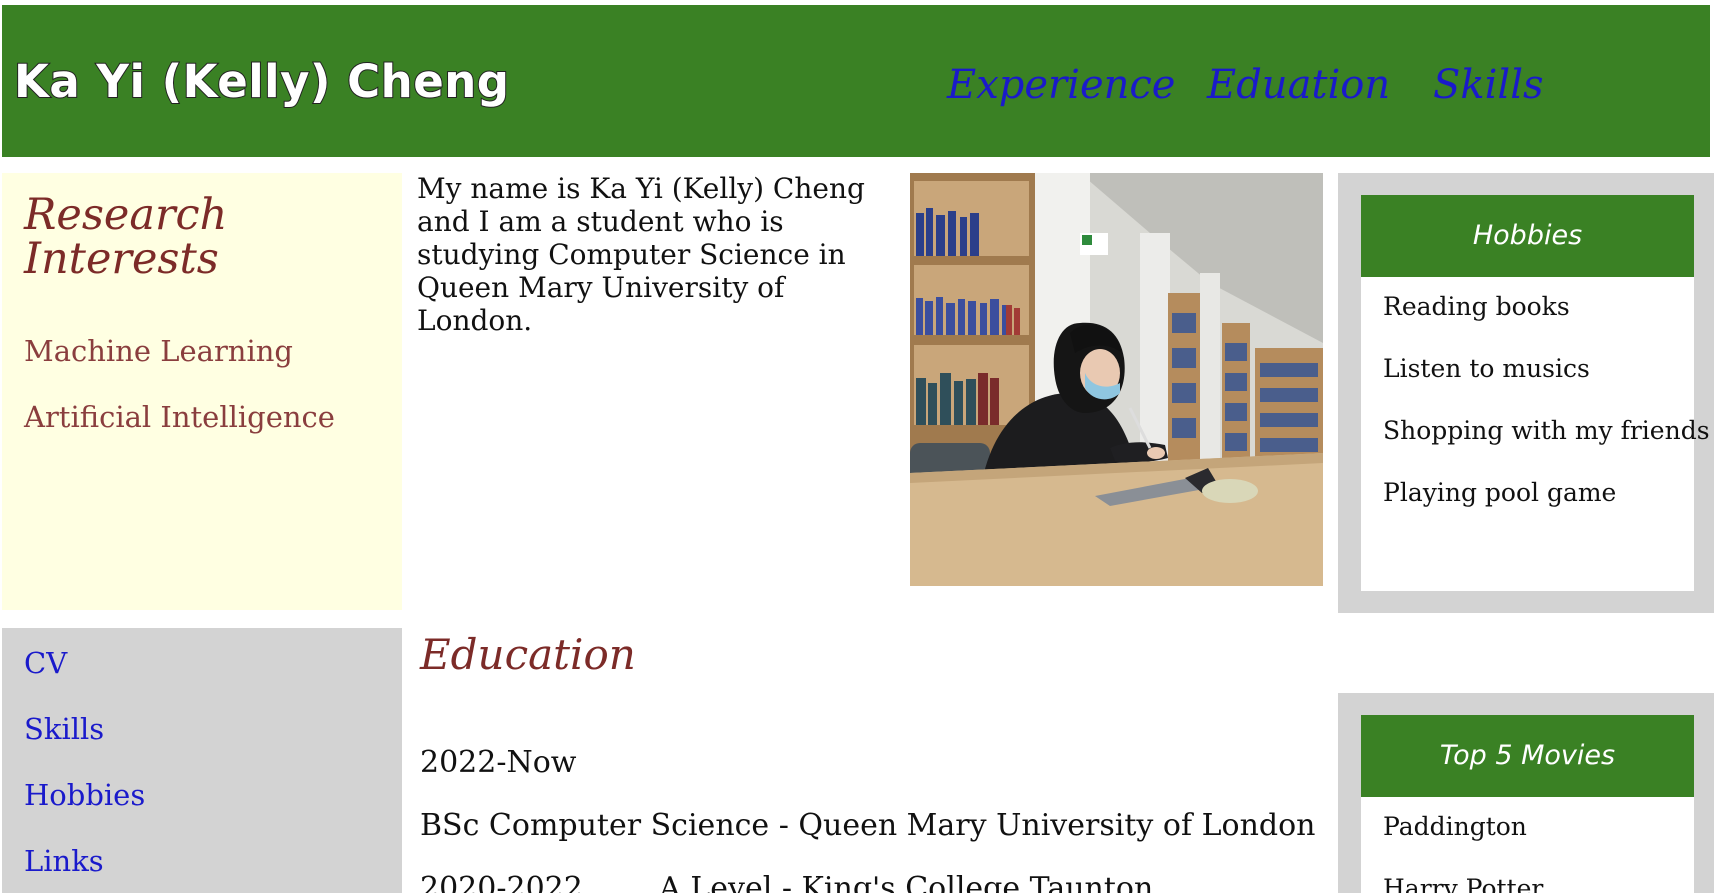 This screenshot has width=1716, height=893. I want to click on nav-link-education: Eduation, so click(1298, 85).